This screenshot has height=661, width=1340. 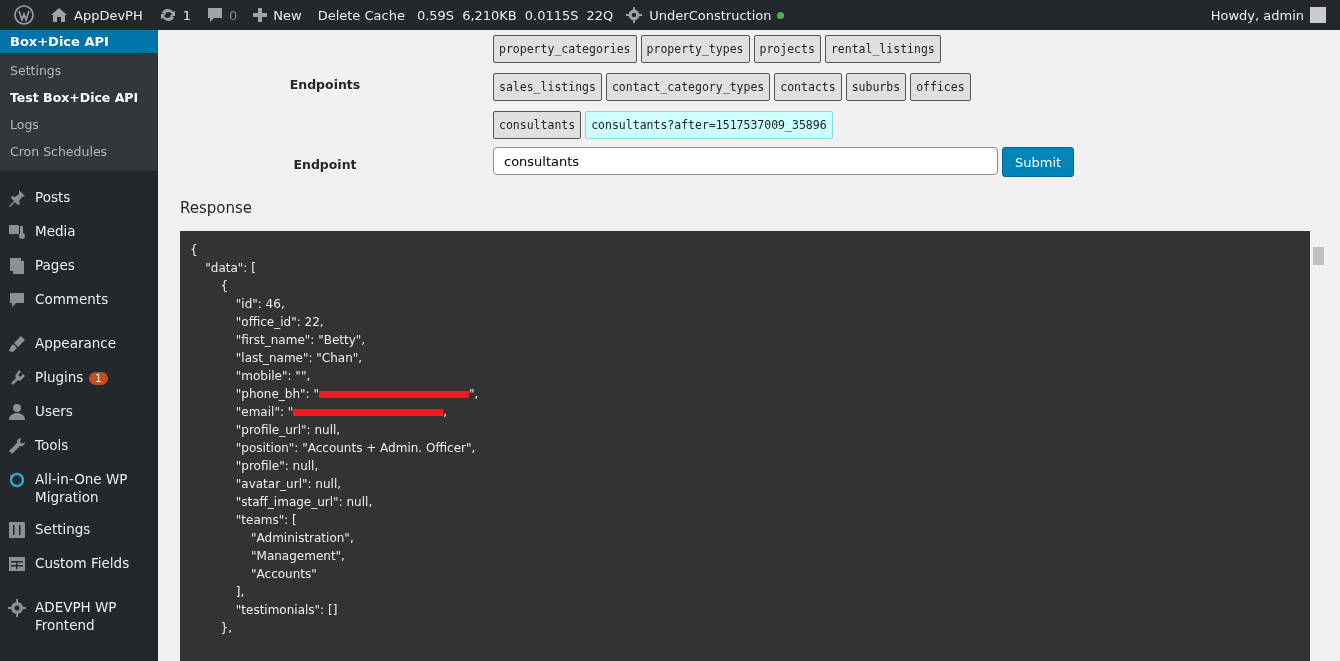 What do you see at coordinates (71, 378) in the screenshot?
I see `menu-label: Plugins 1` at bounding box center [71, 378].